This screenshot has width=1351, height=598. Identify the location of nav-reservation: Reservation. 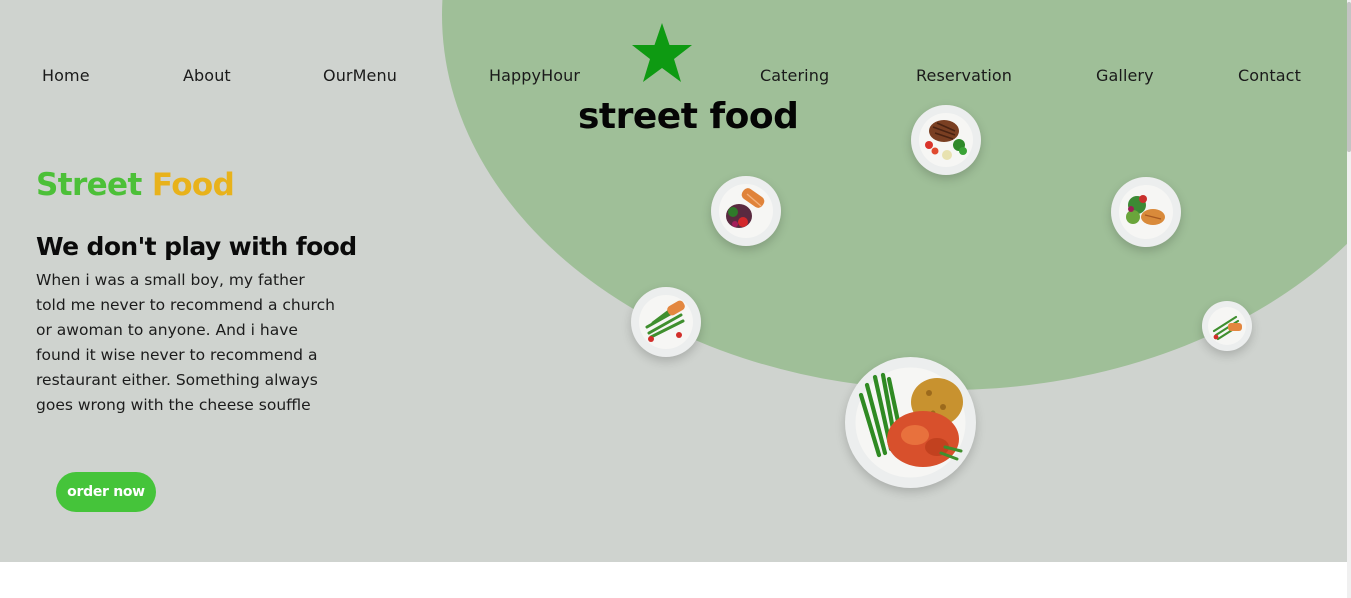
(964, 75).